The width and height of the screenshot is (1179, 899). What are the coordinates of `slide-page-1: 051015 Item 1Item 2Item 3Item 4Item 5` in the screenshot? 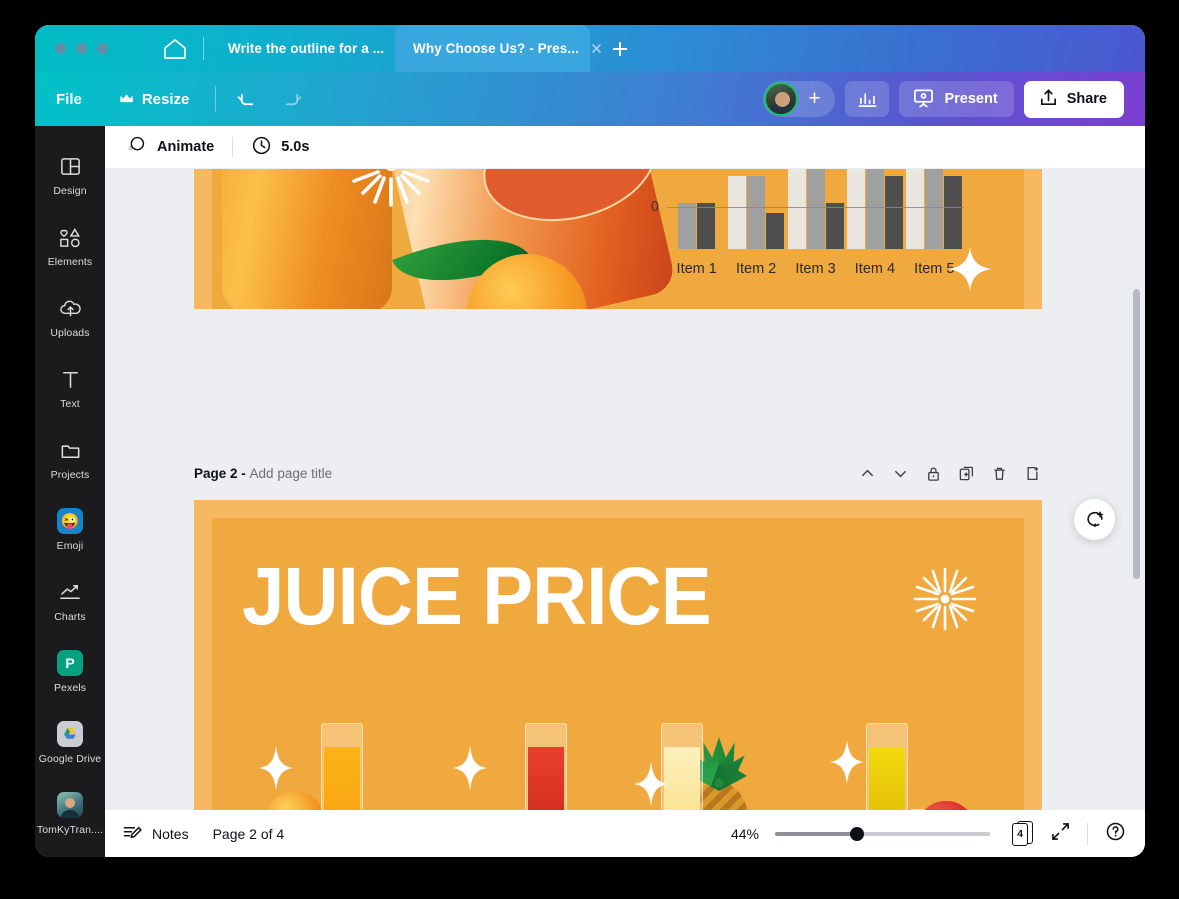 It's located at (618, 239).